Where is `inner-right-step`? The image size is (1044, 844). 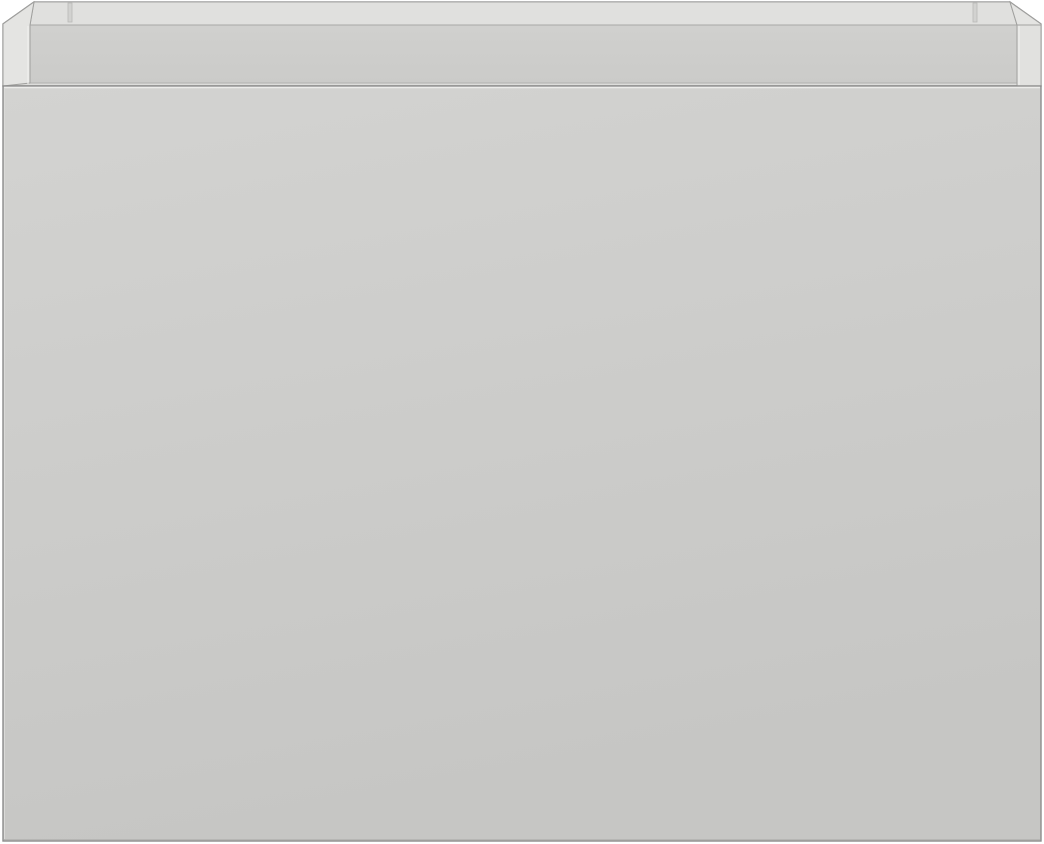 inner-right-step is located at coordinates (975, 12).